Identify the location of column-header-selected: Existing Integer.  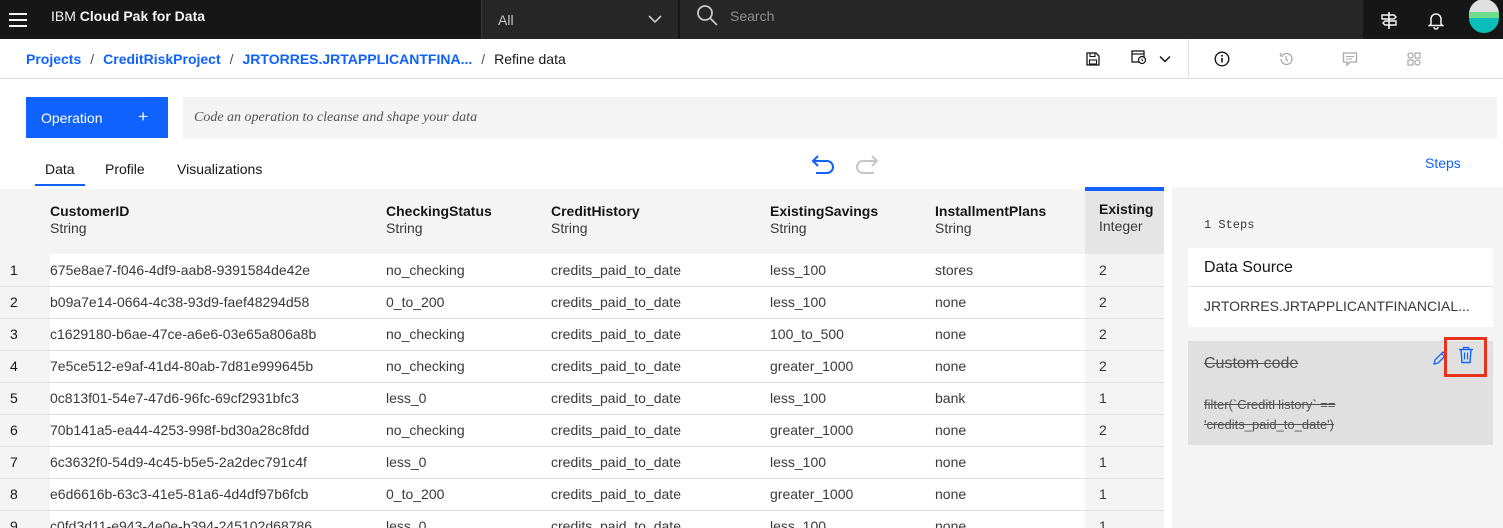
(1124, 220).